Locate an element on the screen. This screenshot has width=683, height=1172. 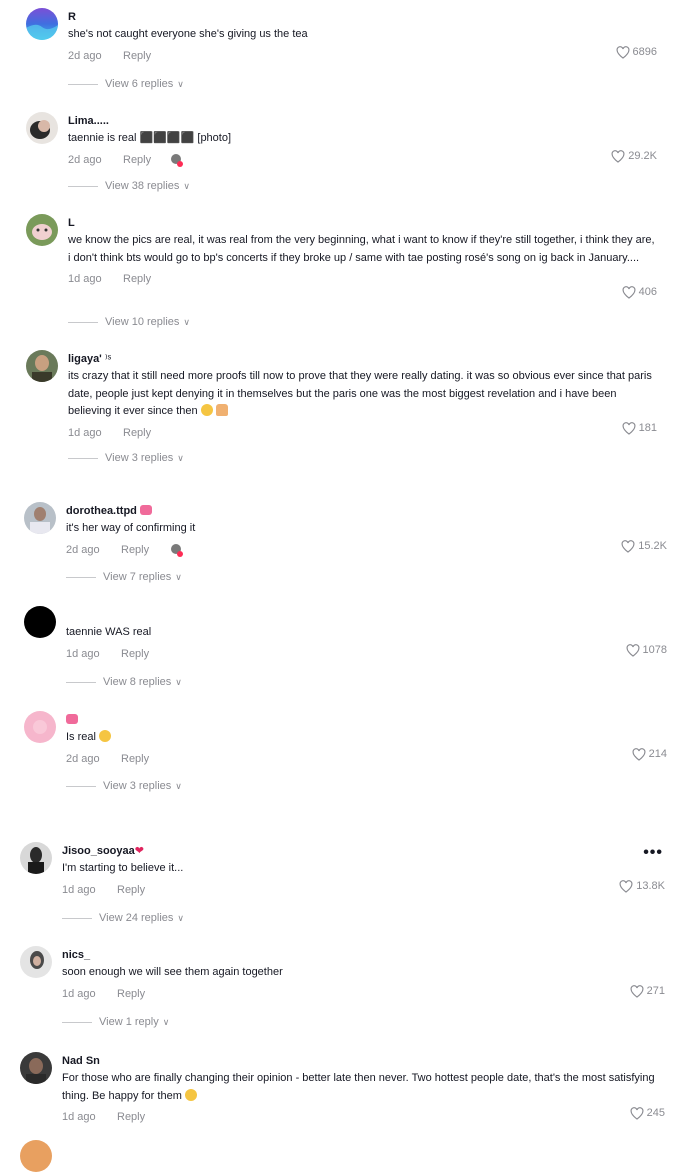
view-replies-label: View 38 replies is located at coordinates (142, 186).